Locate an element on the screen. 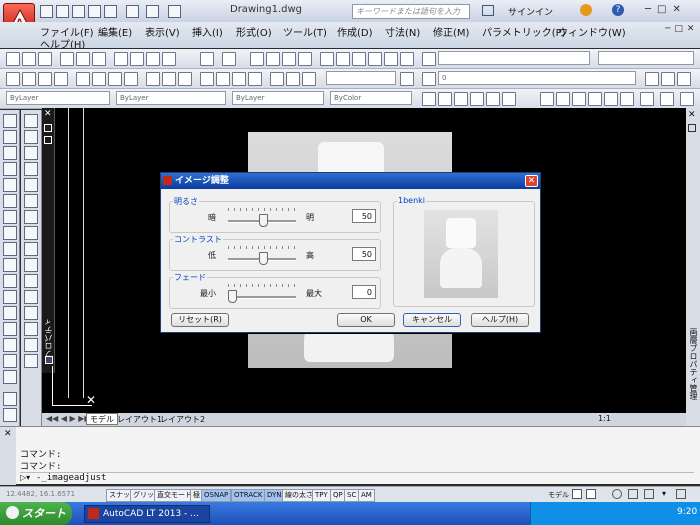 Image resolution: width=700 pixels, height=525 pixels. angular-icon is located at coordinates (131, 79).